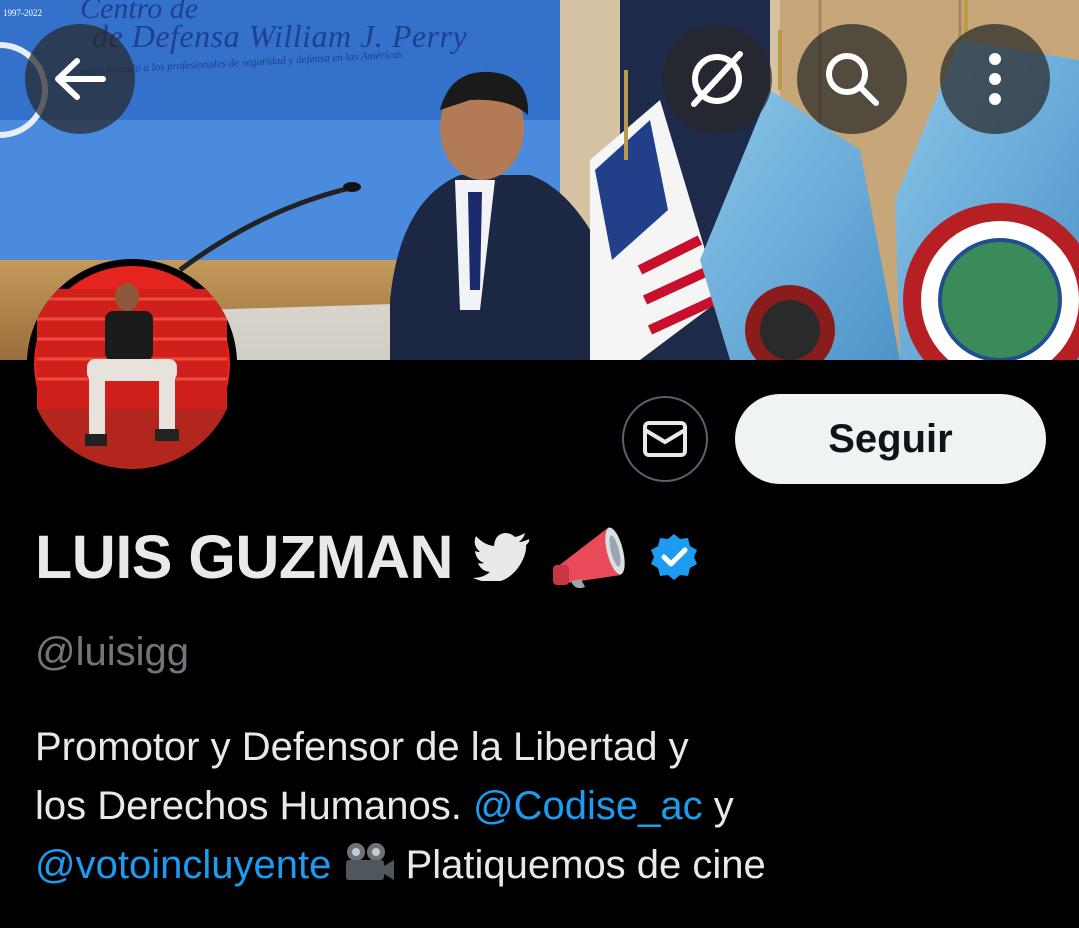  I want to click on verified-badge-icon, so click(674, 557).